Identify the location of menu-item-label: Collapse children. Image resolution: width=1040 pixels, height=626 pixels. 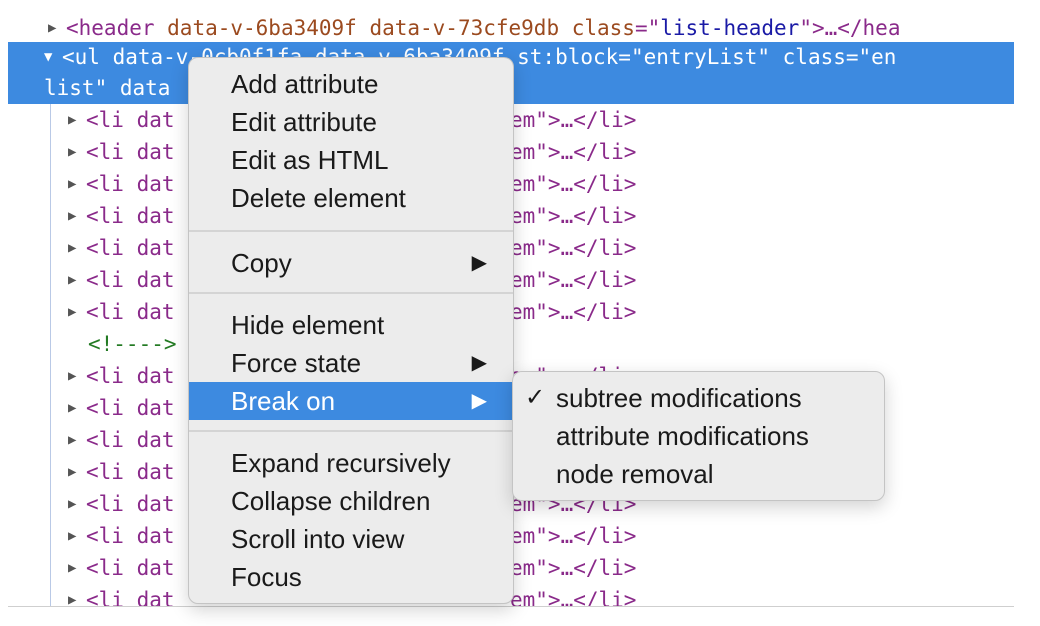
(331, 501).